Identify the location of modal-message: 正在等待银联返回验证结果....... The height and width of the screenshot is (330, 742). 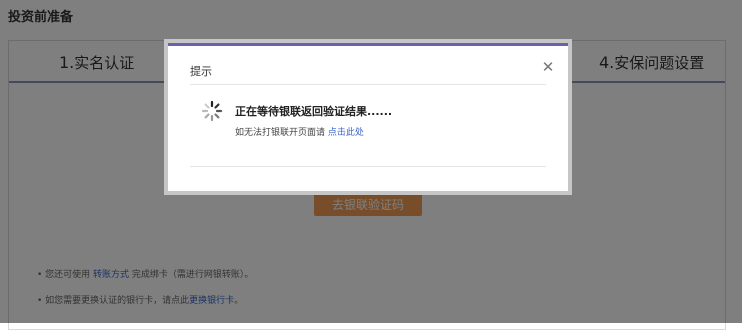
(314, 111).